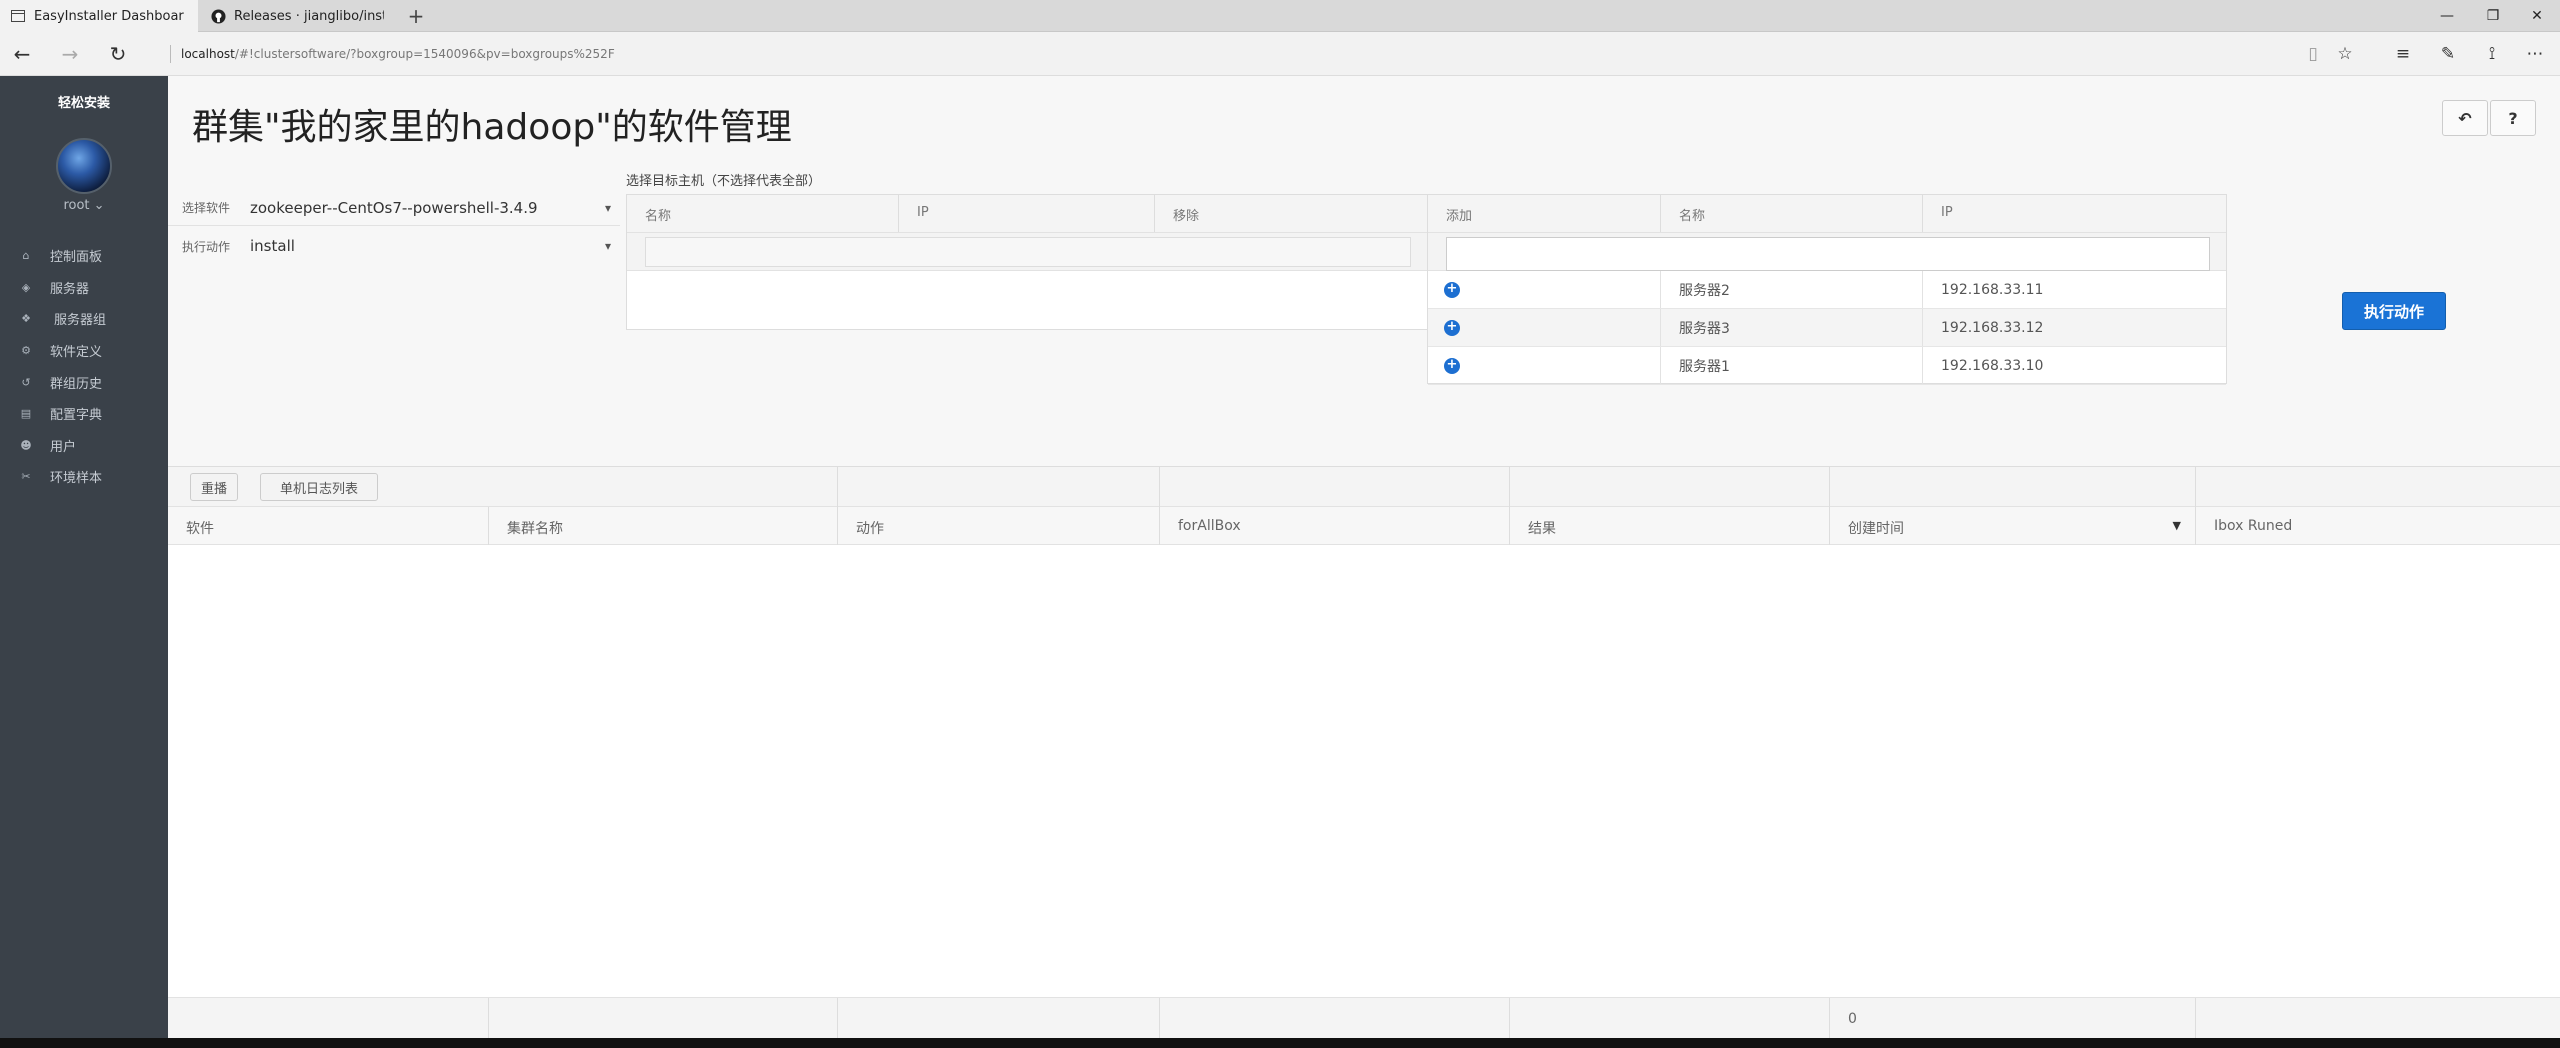  What do you see at coordinates (416, 16) in the screenshot?
I see `new-tab-button: +` at bounding box center [416, 16].